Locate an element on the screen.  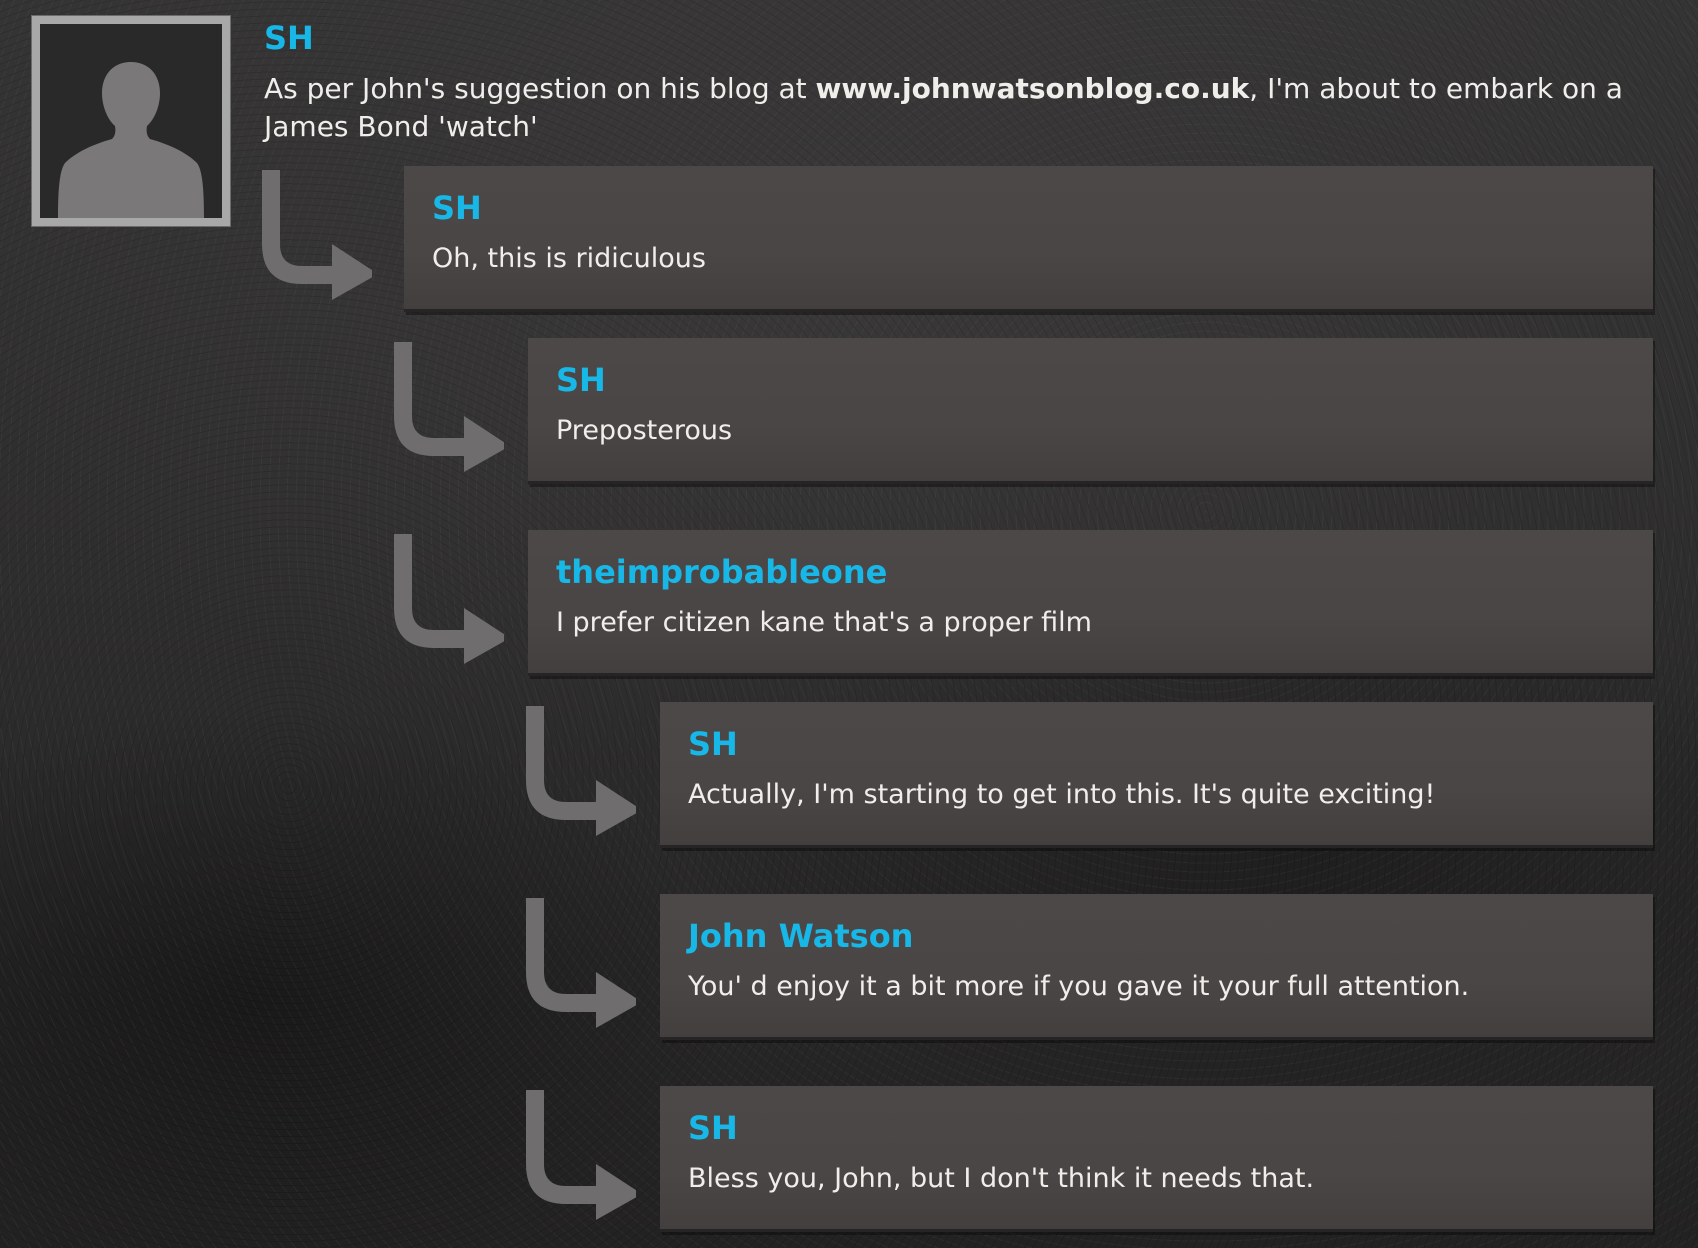
reply-author: John Watson is located at coordinates (800, 936).